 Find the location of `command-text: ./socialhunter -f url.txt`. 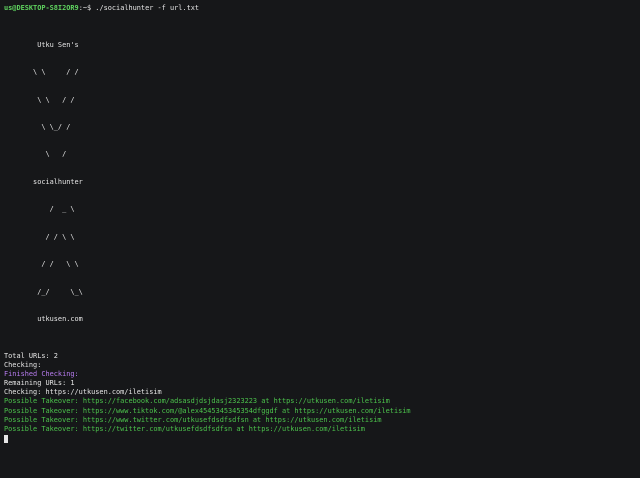

command-text: ./socialhunter -f url.txt is located at coordinates (147, 8).